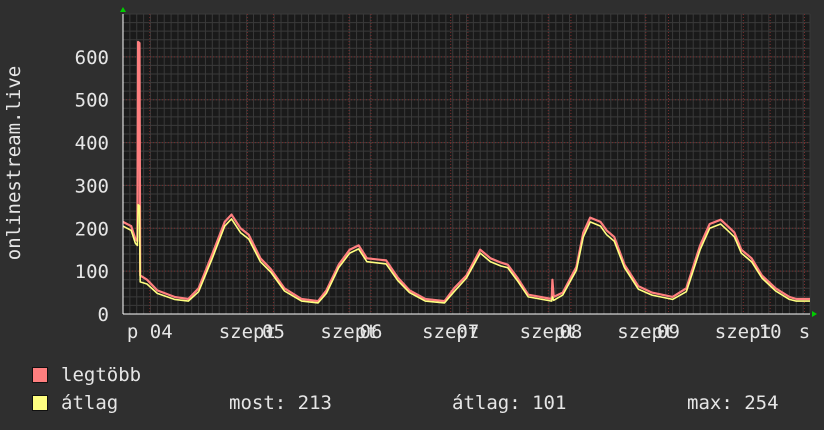 Image resolution: width=824 pixels, height=430 pixels. I want to click on legend-swatch-avg, so click(40, 403).